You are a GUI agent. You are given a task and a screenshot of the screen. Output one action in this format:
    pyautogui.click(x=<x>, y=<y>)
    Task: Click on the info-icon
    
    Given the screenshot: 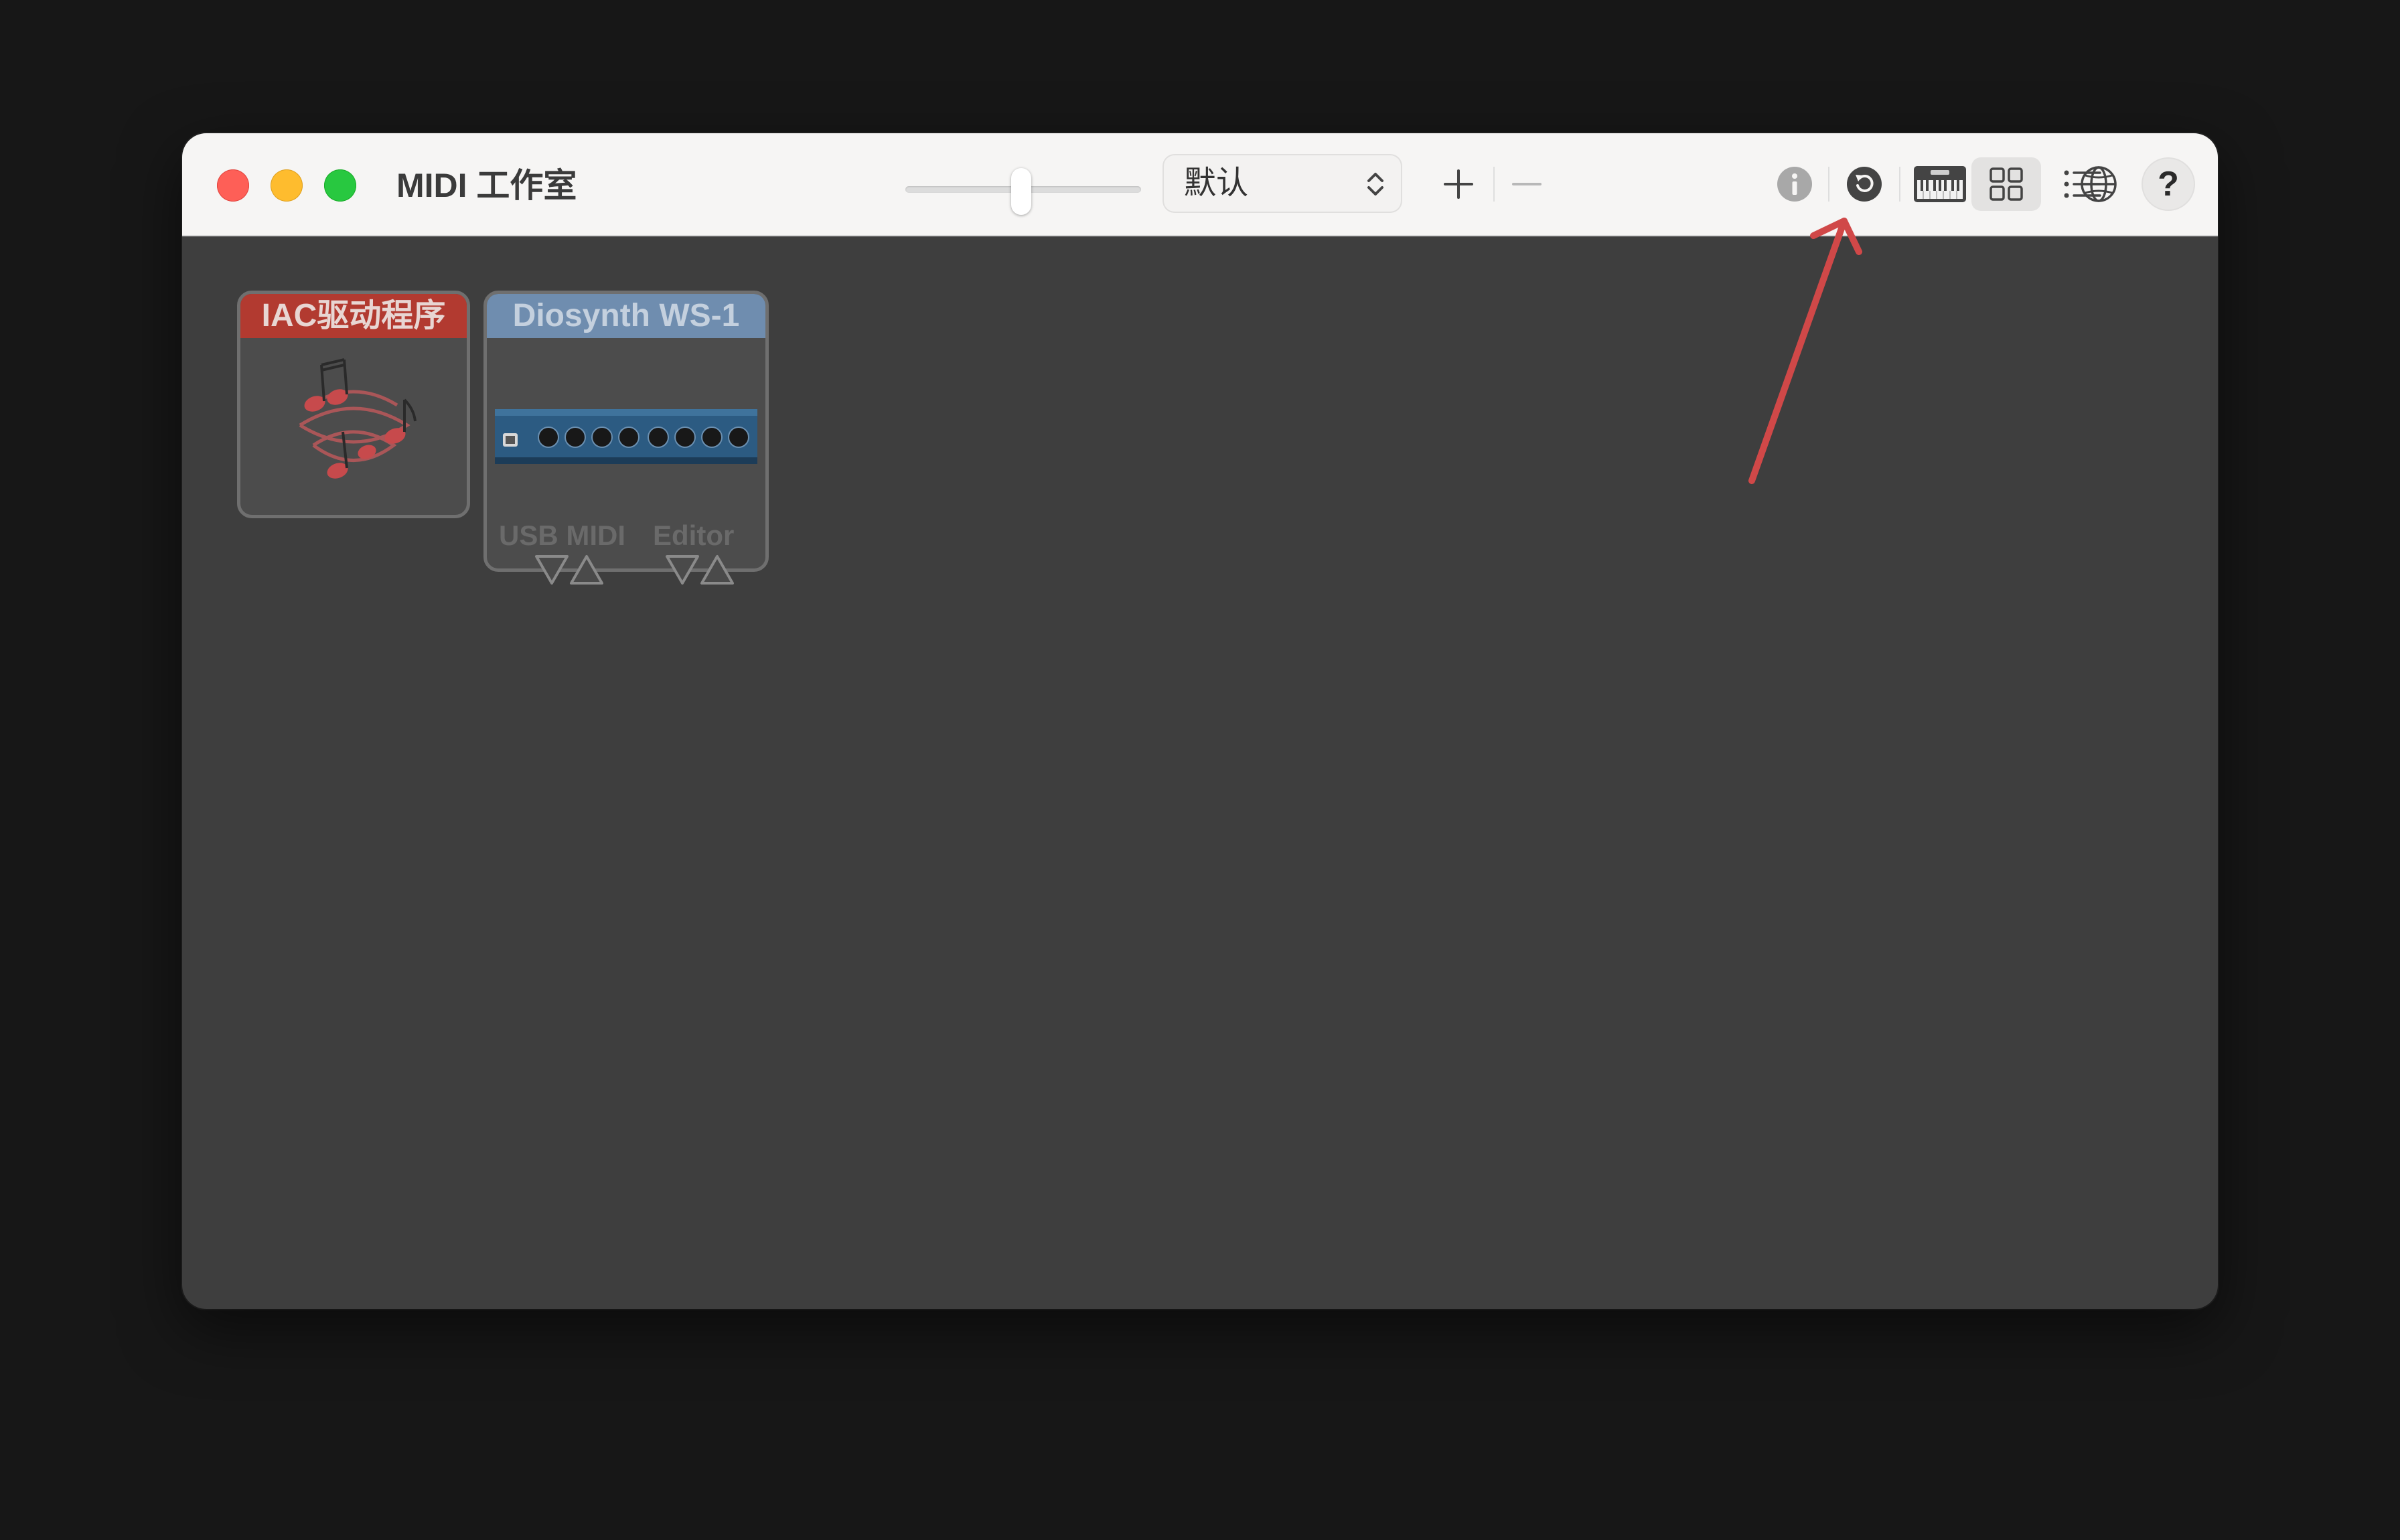 What is the action you would take?
    pyautogui.click(x=1794, y=184)
    